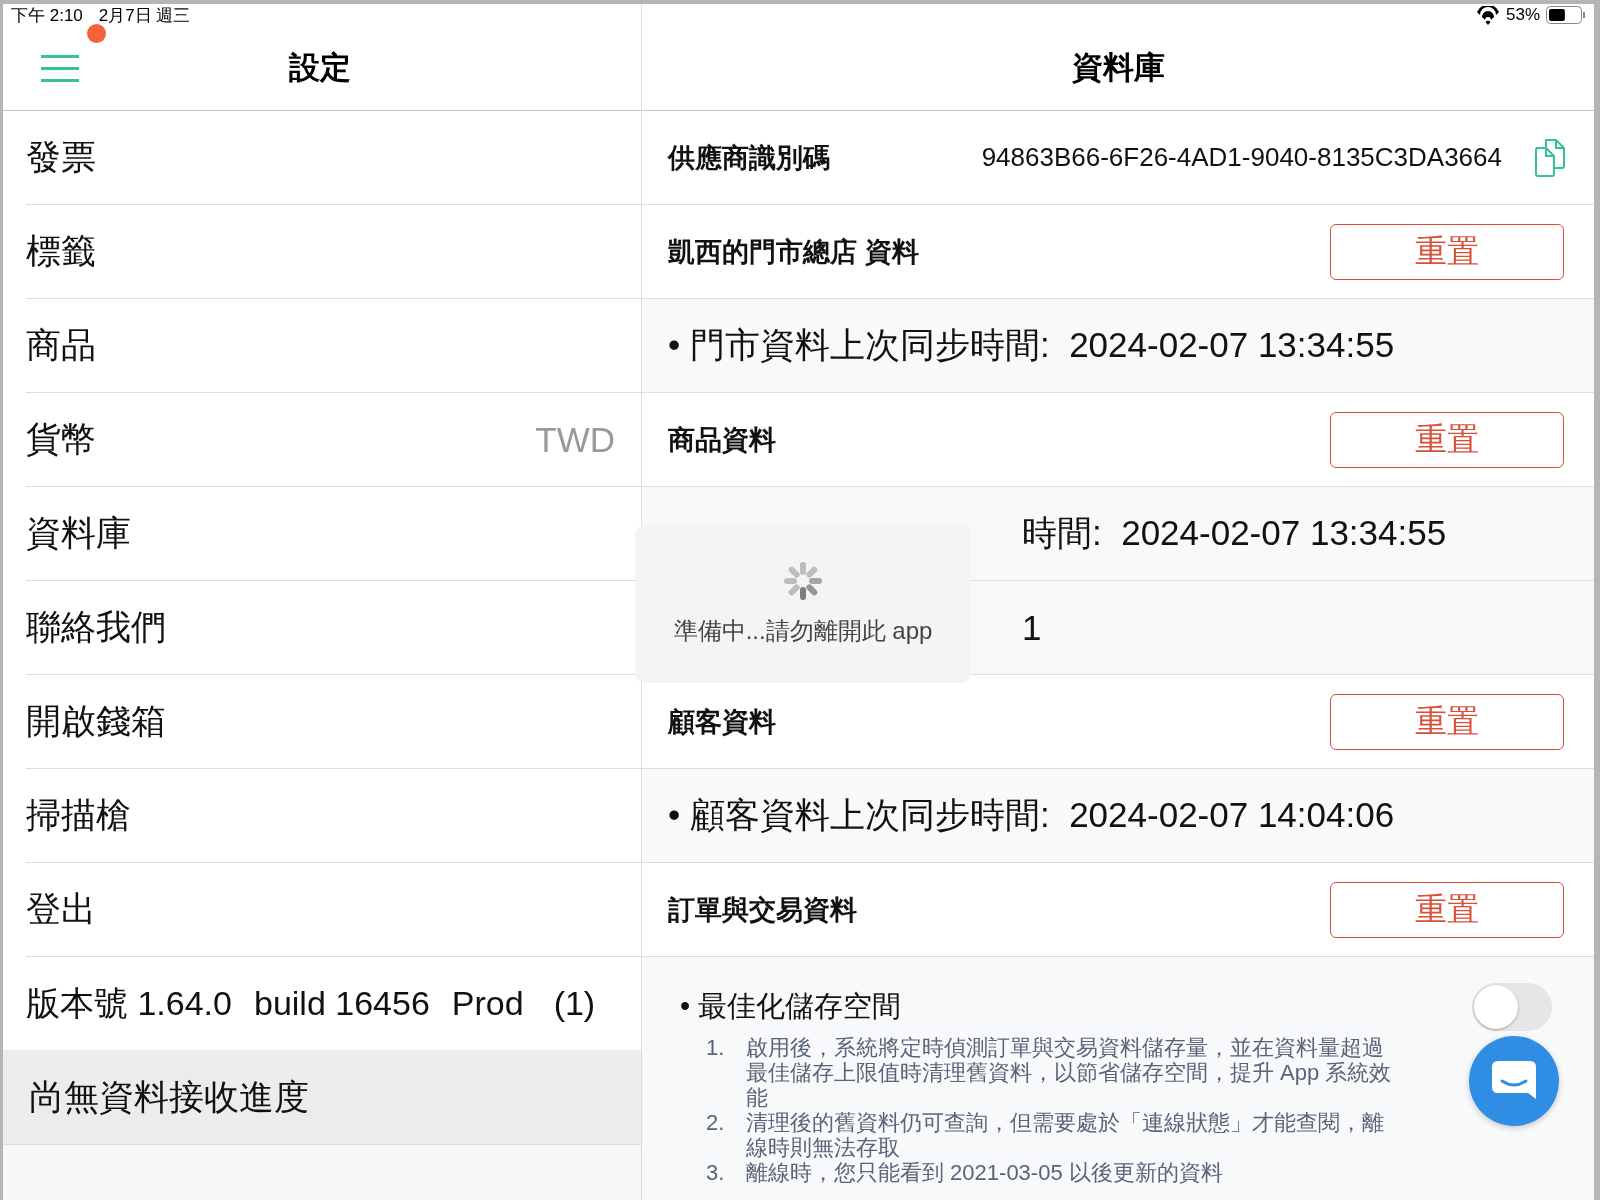 The width and height of the screenshot is (1600, 1200). What do you see at coordinates (60, 68) in the screenshot?
I see `menu-icon` at bounding box center [60, 68].